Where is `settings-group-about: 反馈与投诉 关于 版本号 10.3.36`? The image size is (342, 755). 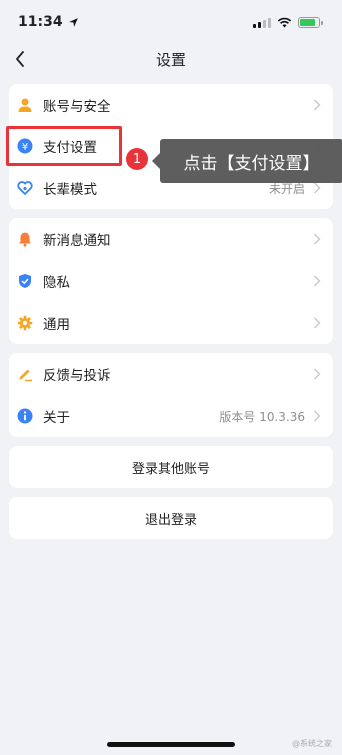
settings-group-about: 反馈与投诉 关于 版本号 10.3.36 is located at coordinates (171, 395).